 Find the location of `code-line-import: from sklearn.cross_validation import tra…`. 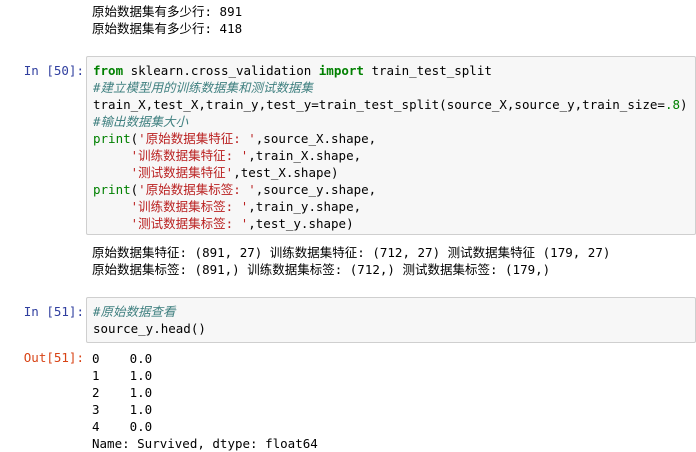

code-line-import: from sklearn.cross_validation import tra… is located at coordinates (292, 70).